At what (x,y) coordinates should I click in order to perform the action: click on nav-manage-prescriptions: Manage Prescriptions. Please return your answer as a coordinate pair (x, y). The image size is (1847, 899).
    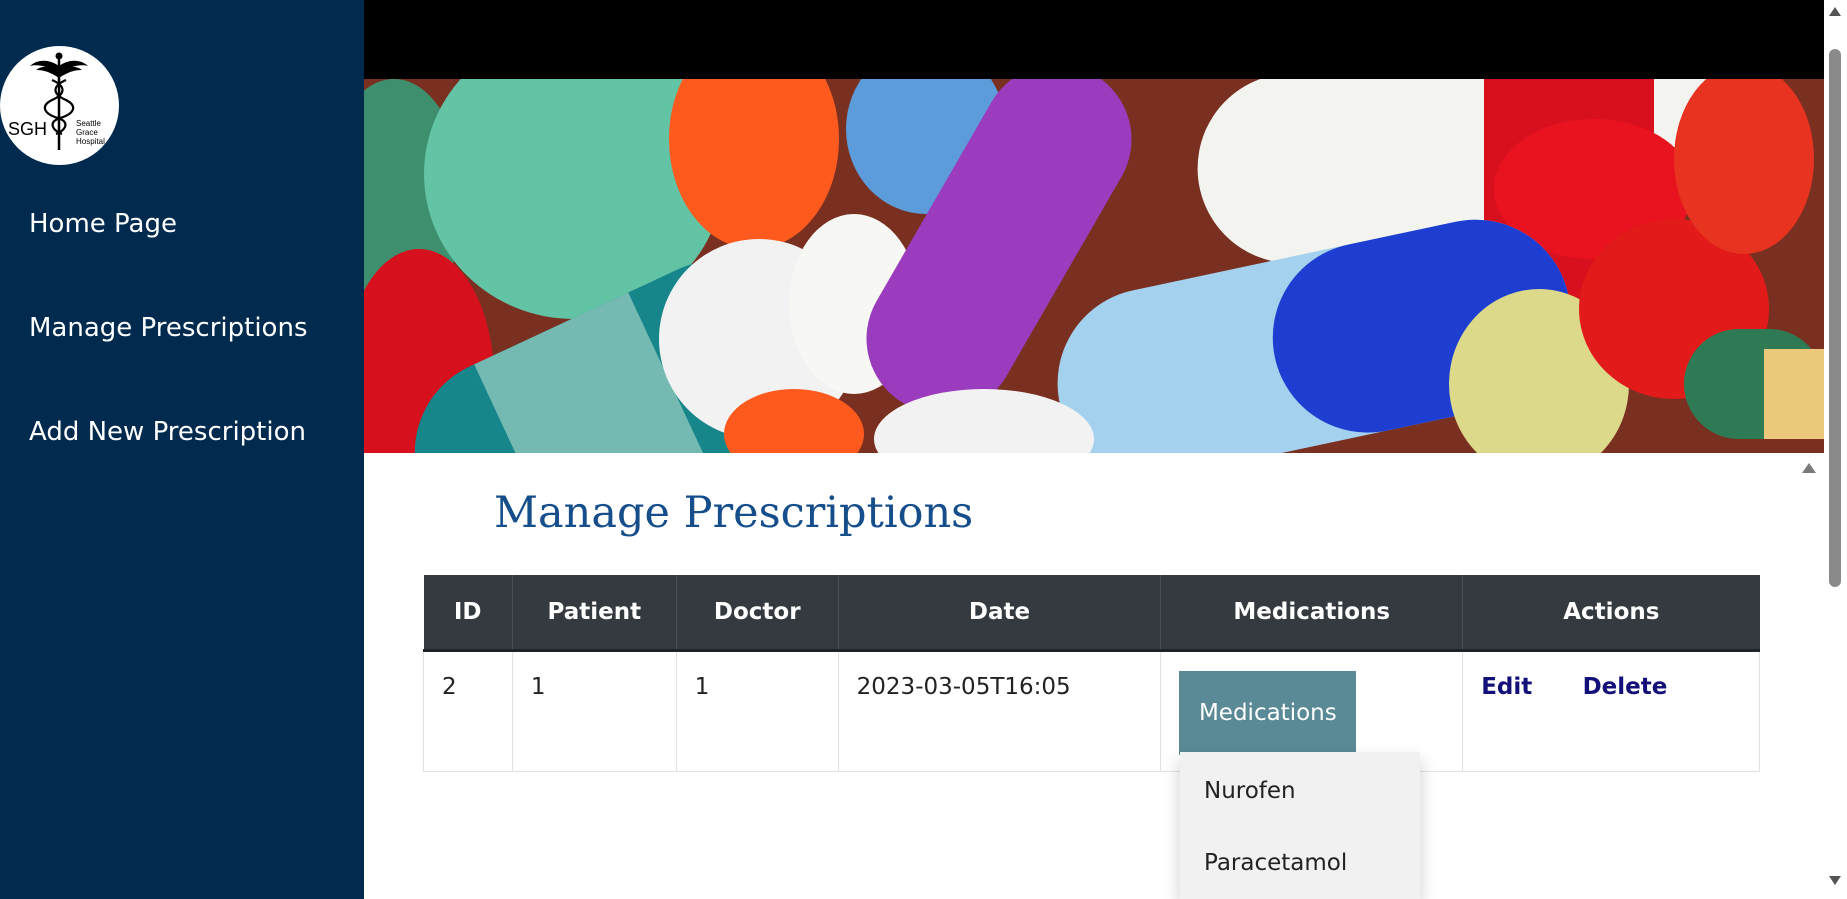
    Looking at the image, I should click on (168, 328).